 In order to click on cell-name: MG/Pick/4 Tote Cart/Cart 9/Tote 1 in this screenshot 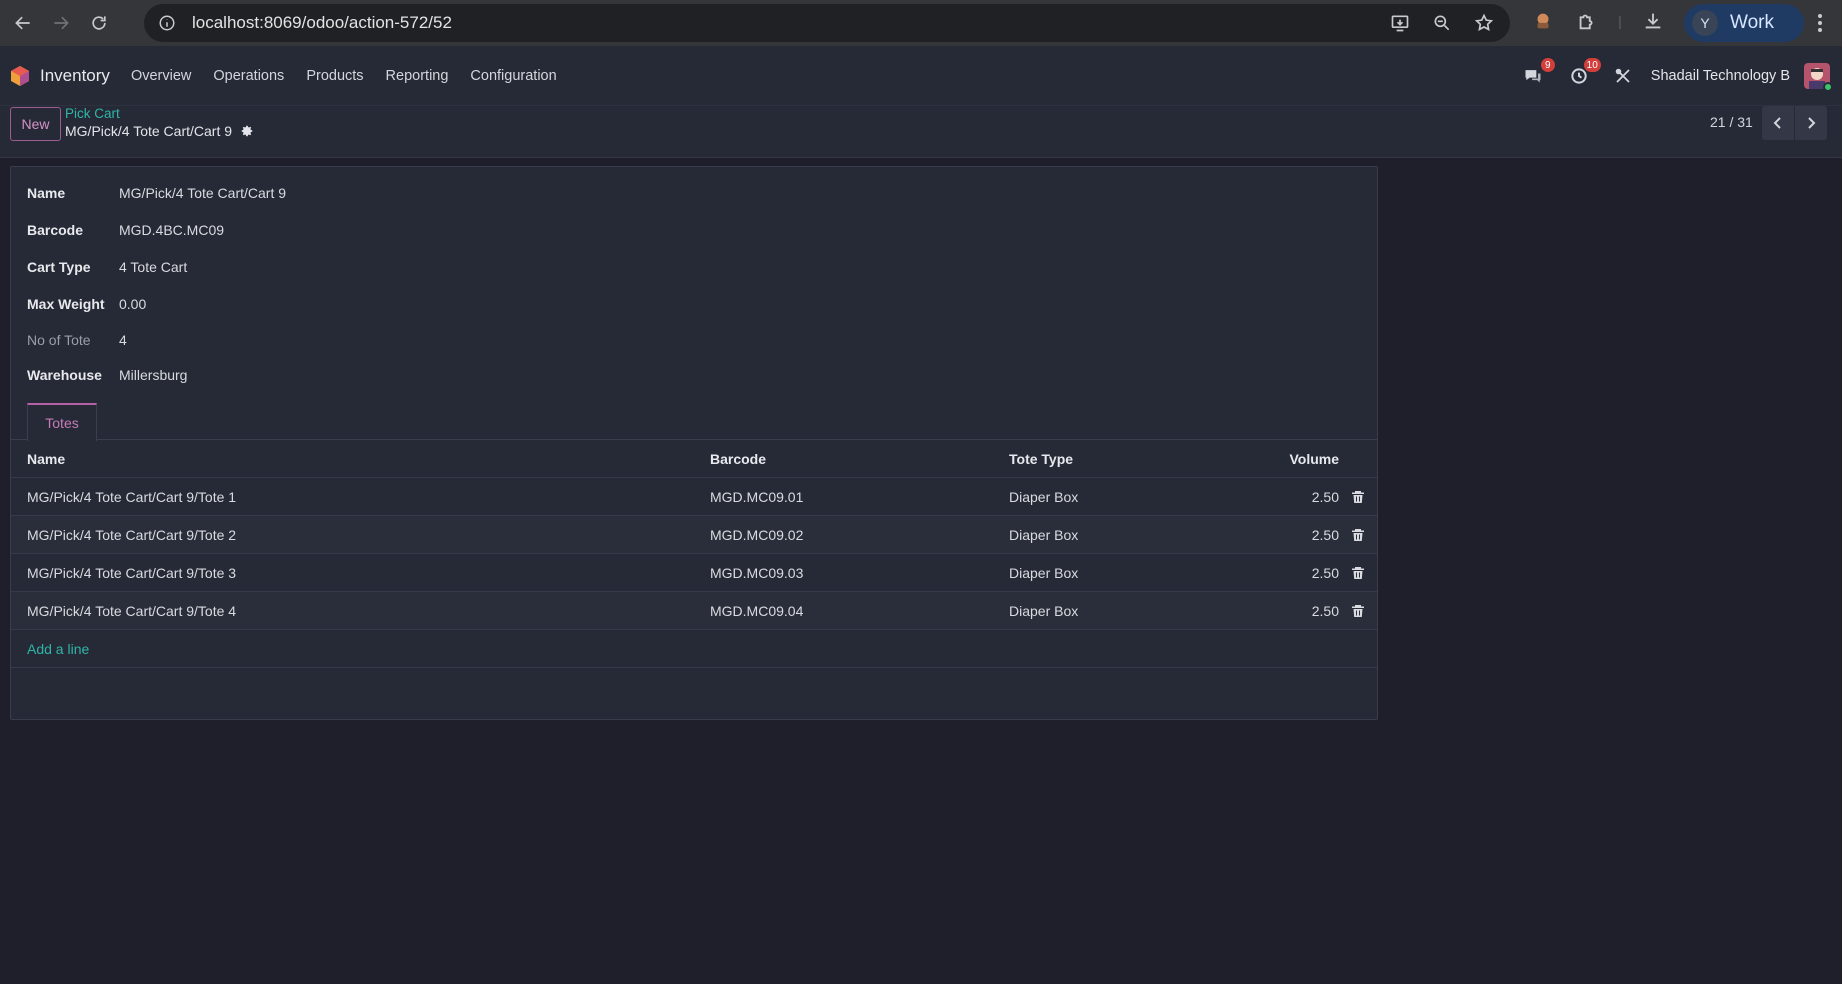, I will do `click(132, 496)`.